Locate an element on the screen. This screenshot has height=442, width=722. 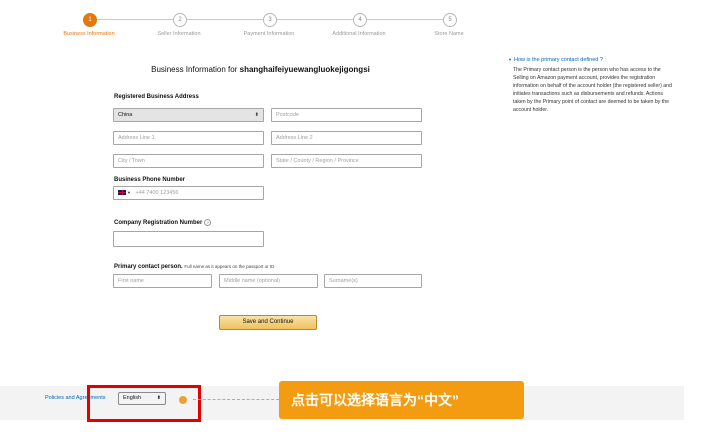
step-5-indicator: 5 is located at coordinates (450, 20).